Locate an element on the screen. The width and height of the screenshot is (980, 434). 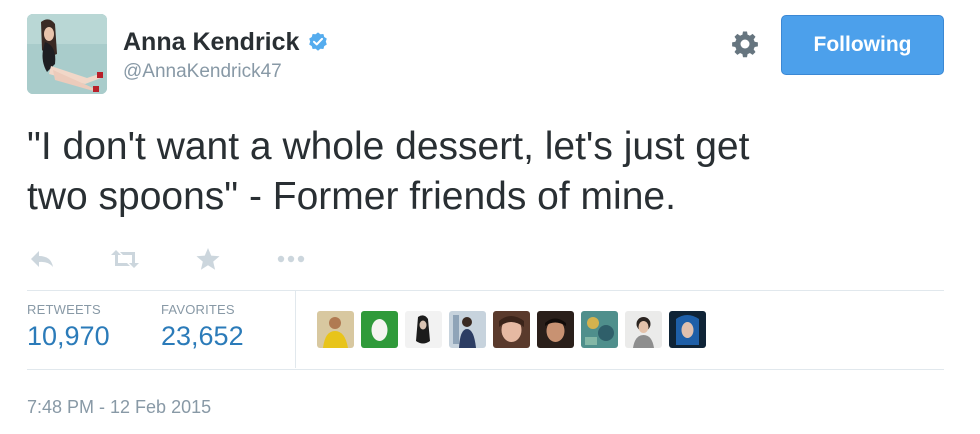
retweets-stat: RETWEETS 10,970 is located at coordinates (68, 327).